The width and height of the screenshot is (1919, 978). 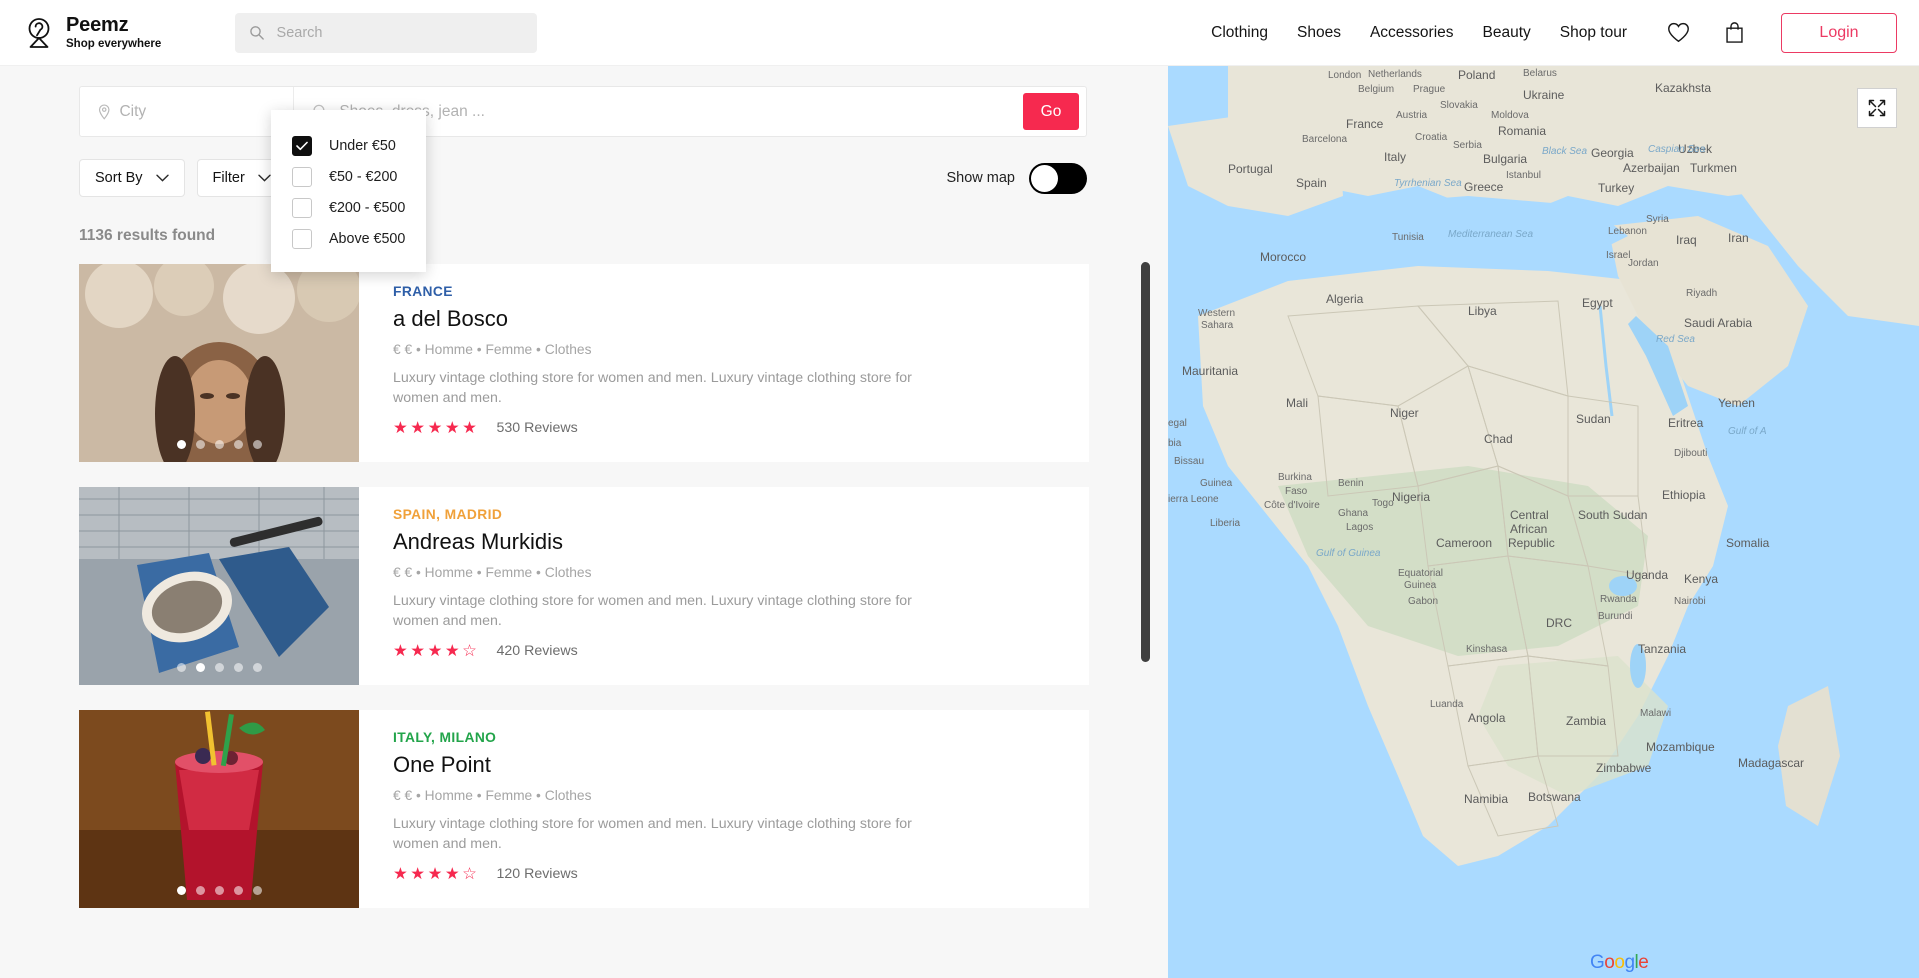 I want to click on price-option-above-500: Above €500, so click(x=348, y=238).